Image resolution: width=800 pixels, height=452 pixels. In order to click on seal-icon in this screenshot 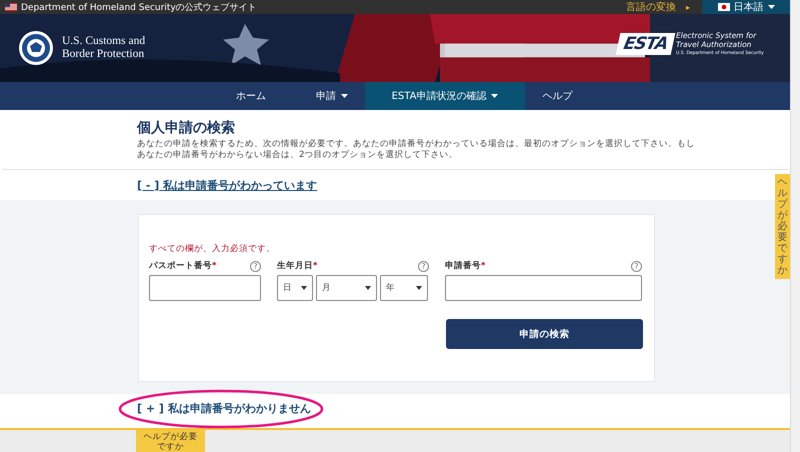, I will do `click(36, 48)`.